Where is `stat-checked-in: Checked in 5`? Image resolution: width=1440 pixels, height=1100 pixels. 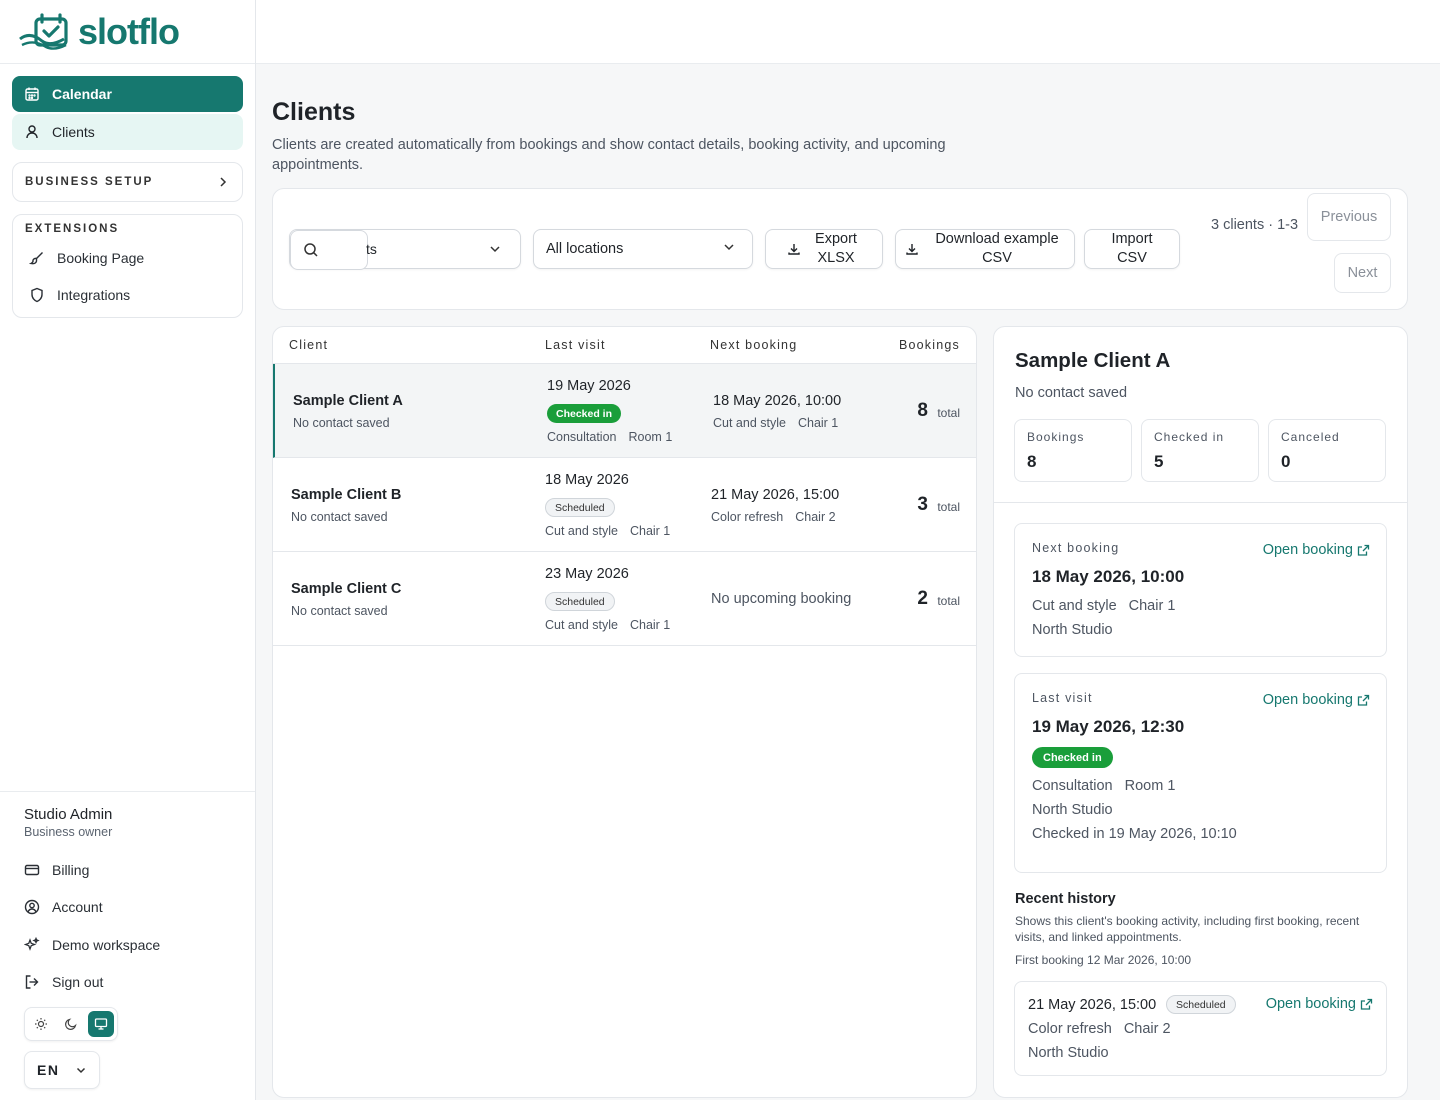
stat-checked-in: Checked in 5 is located at coordinates (1200, 450).